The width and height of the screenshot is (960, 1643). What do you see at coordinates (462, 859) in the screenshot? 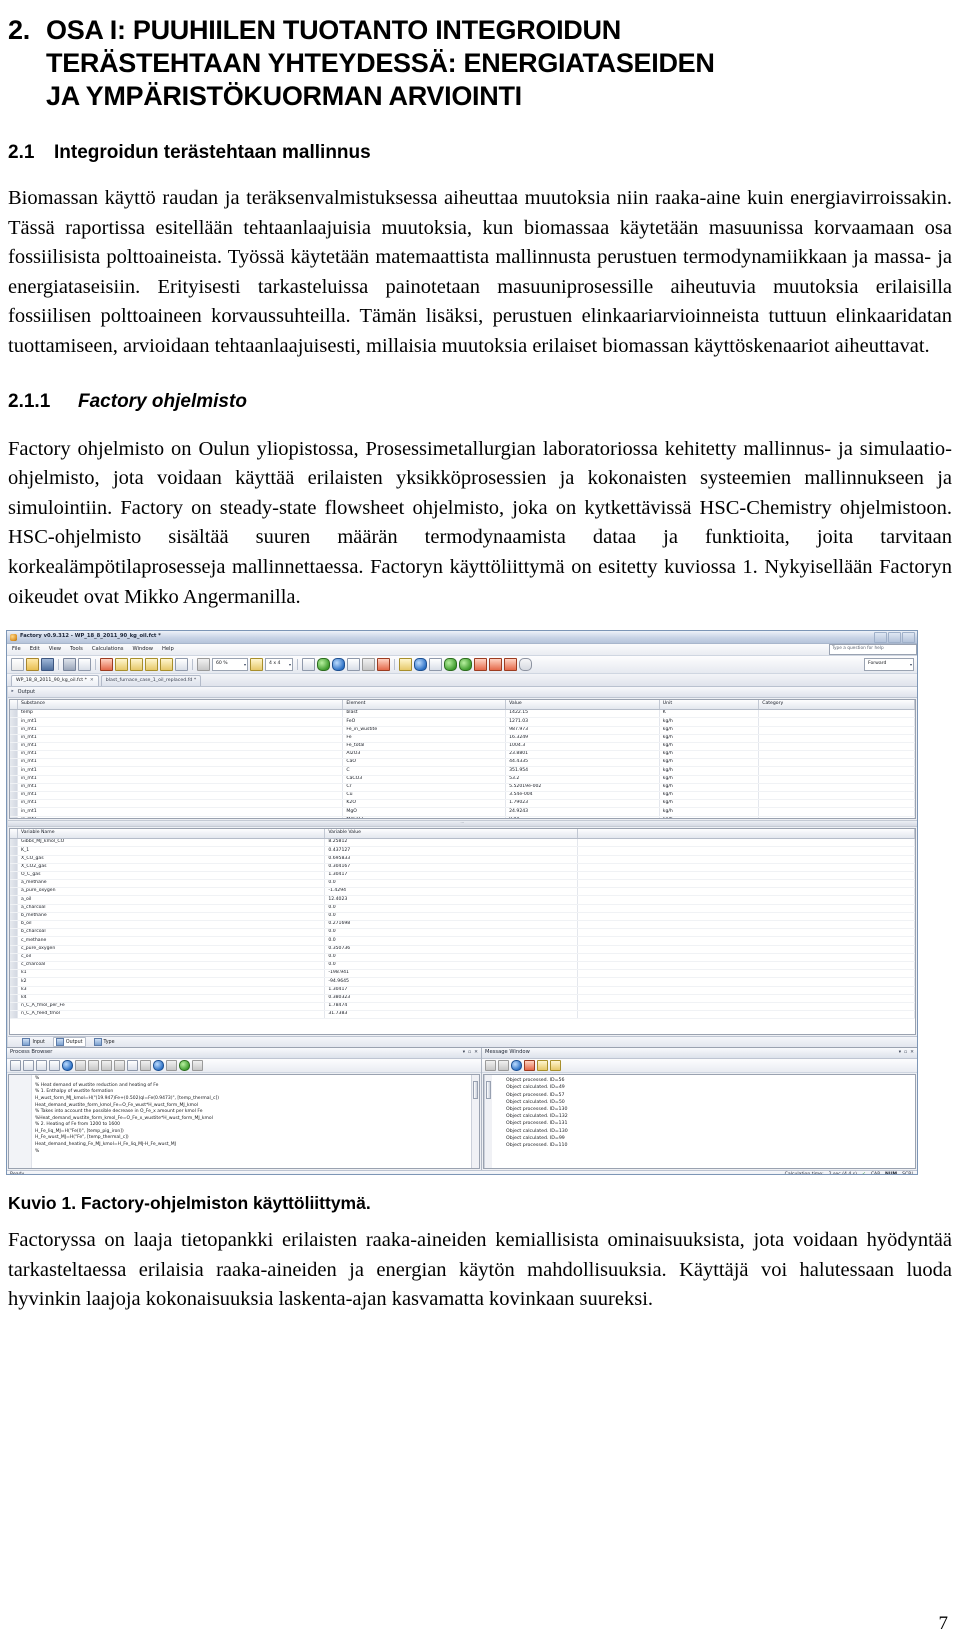
I see `table-row: X_CO_gas 0.695833` at bounding box center [462, 859].